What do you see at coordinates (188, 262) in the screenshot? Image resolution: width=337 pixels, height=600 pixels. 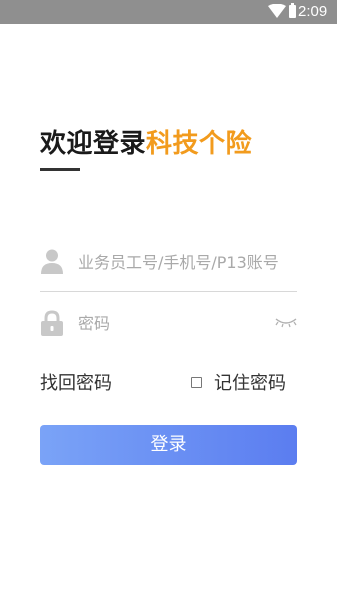 I see `username-input` at bounding box center [188, 262].